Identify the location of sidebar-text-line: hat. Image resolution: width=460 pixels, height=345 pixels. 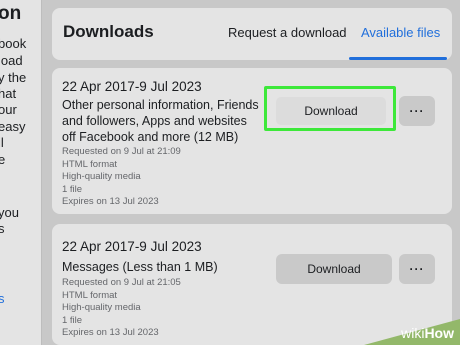
(8, 93).